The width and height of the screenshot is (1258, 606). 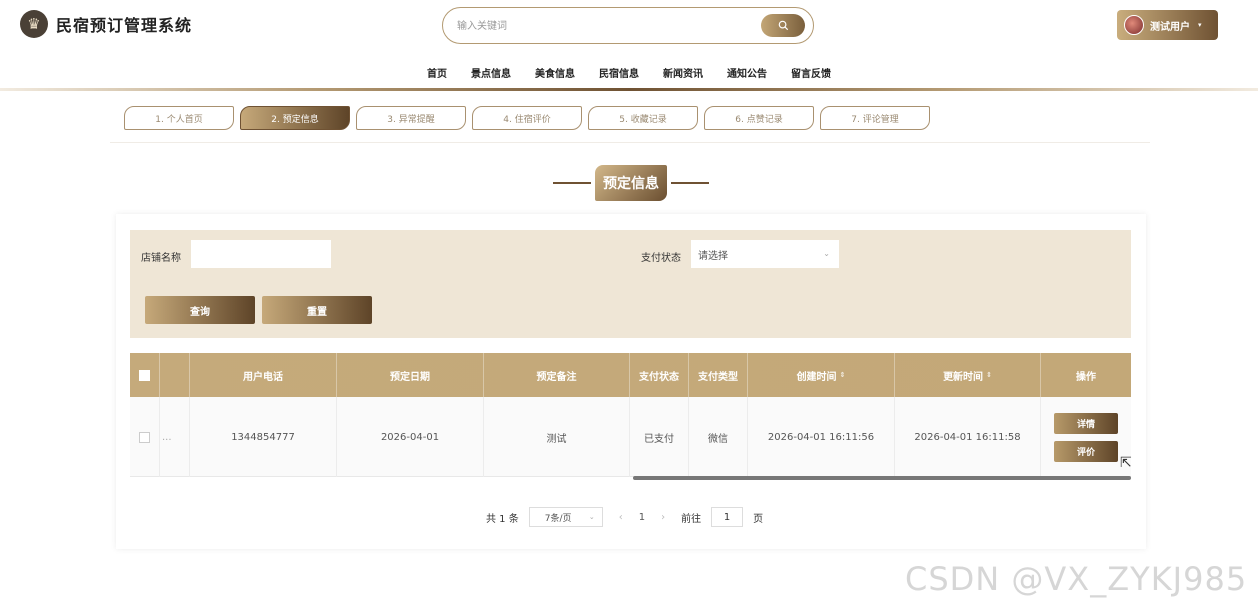 I want to click on cell-created: 2026-04-01 16:11:56, so click(x=821, y=437).